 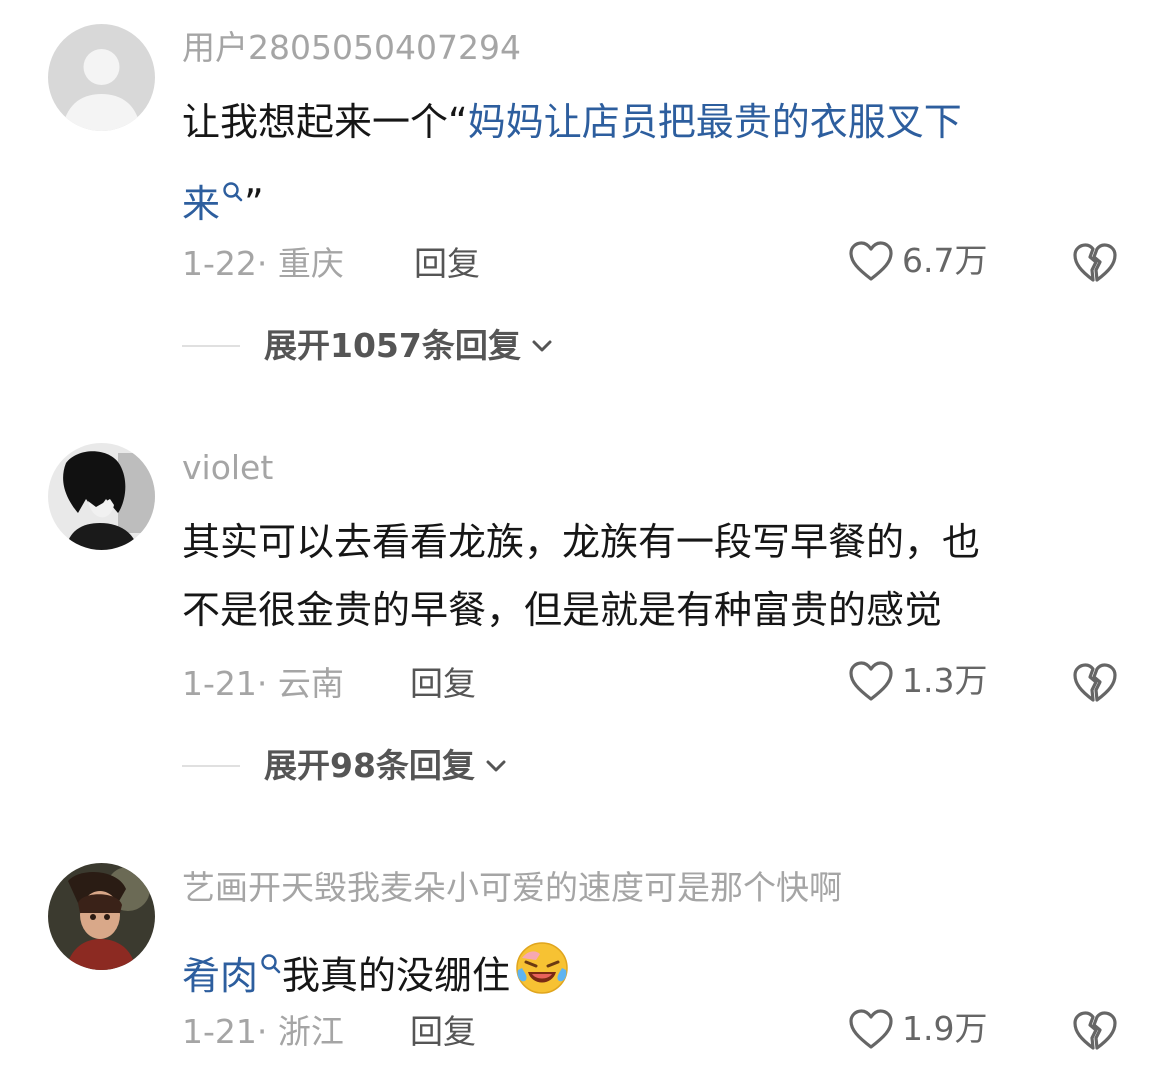 I want to click on expand-replies-label: 展开1057条回复, so click(x=392, y=346).